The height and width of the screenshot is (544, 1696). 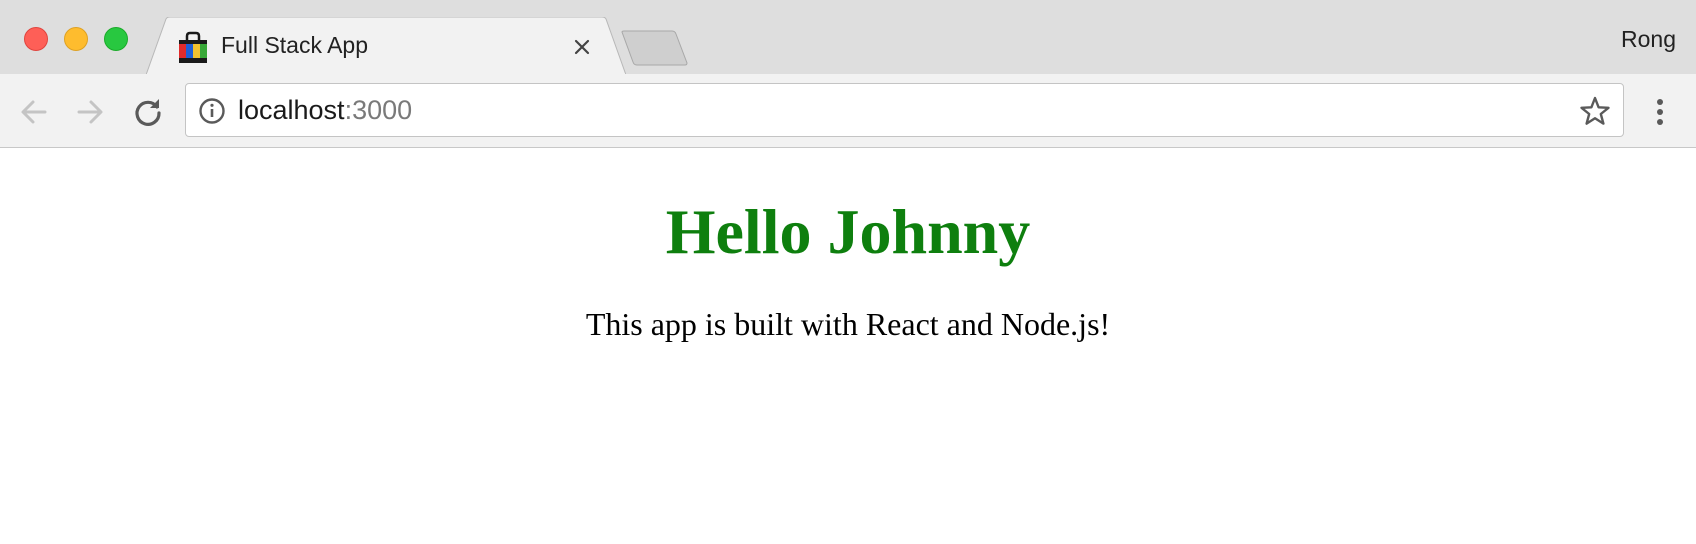 I want to click on tab-background, so click(x=386, y=46).